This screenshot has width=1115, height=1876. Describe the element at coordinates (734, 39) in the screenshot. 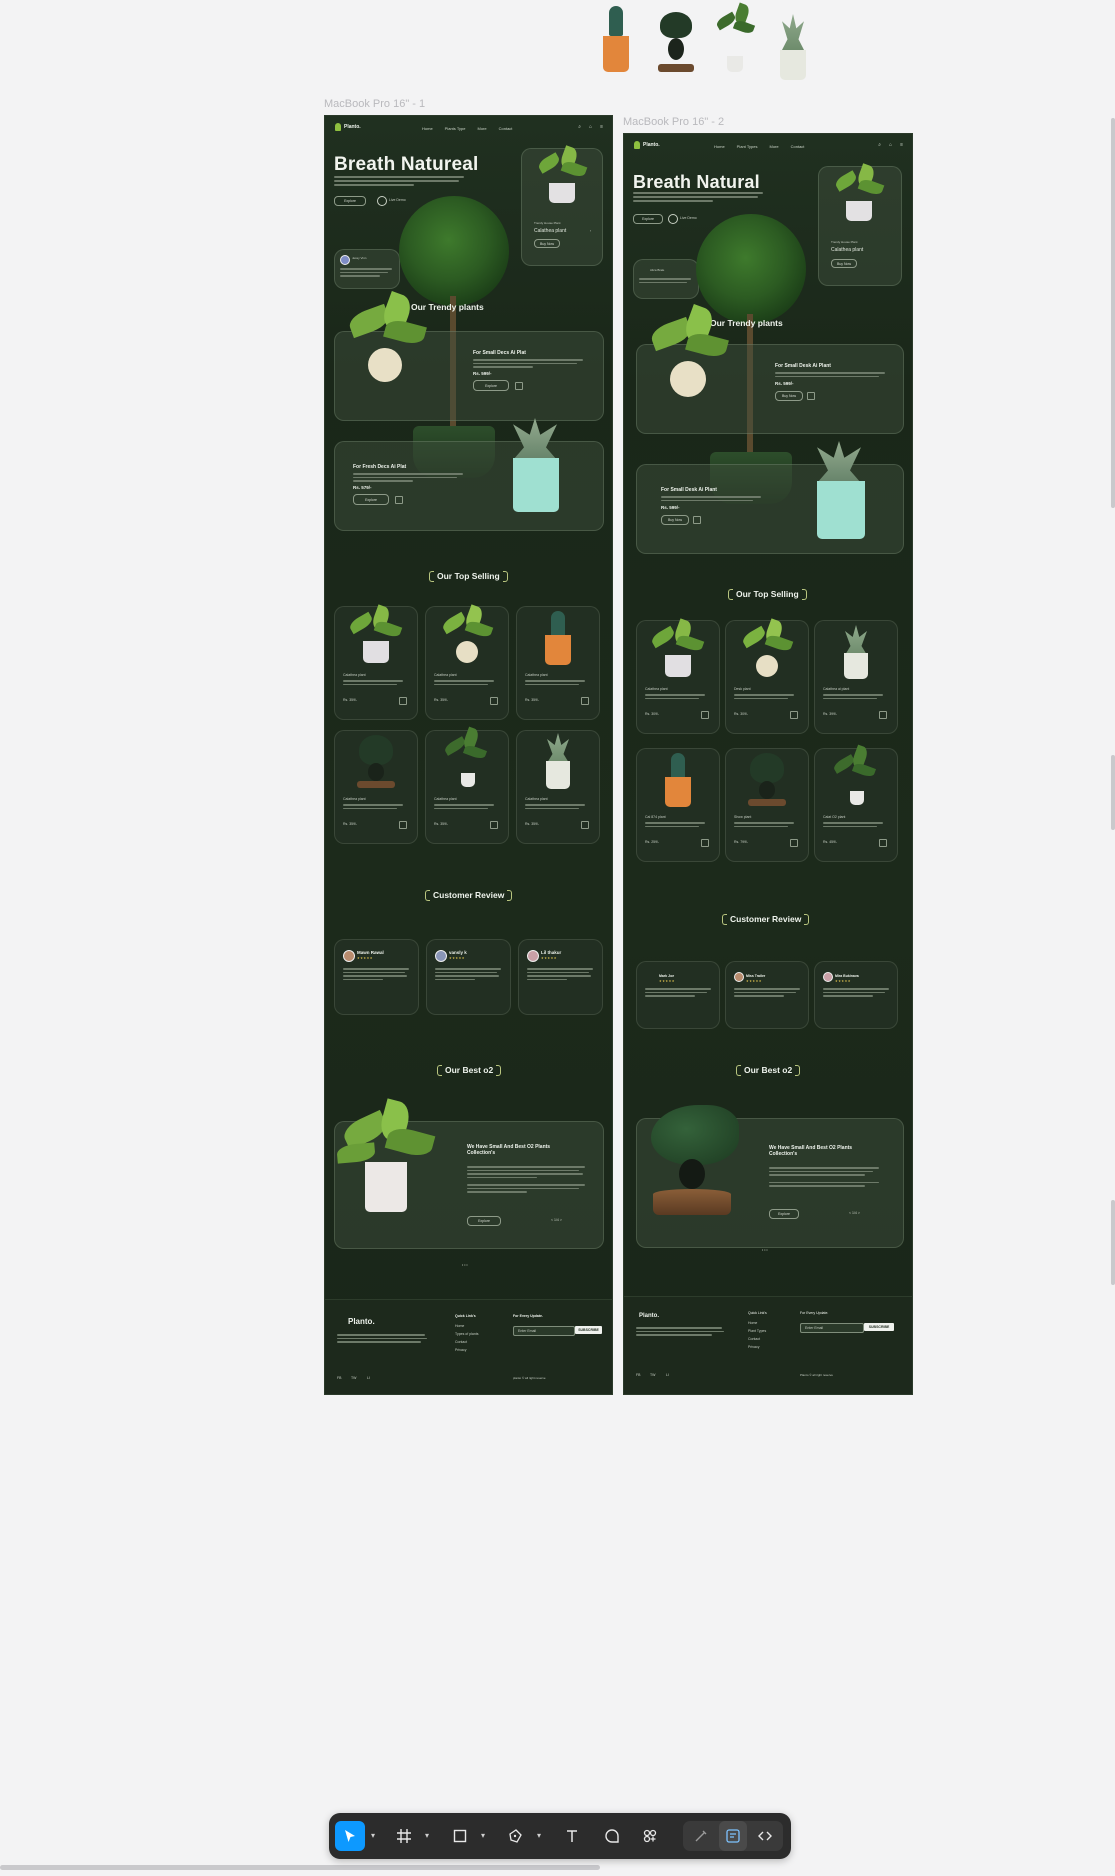

I see `asset-dracaena-white-pot` at that location.